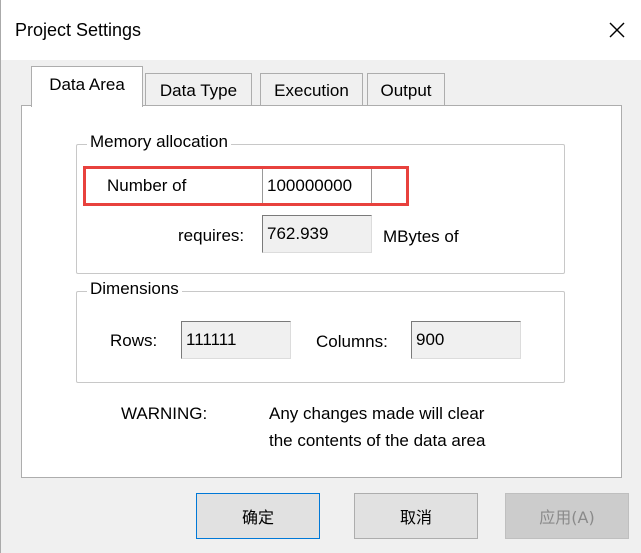 The width and height of the screenshot is (641, 553). I want to click on tab-data-area: Data Area, so click(87, 86).